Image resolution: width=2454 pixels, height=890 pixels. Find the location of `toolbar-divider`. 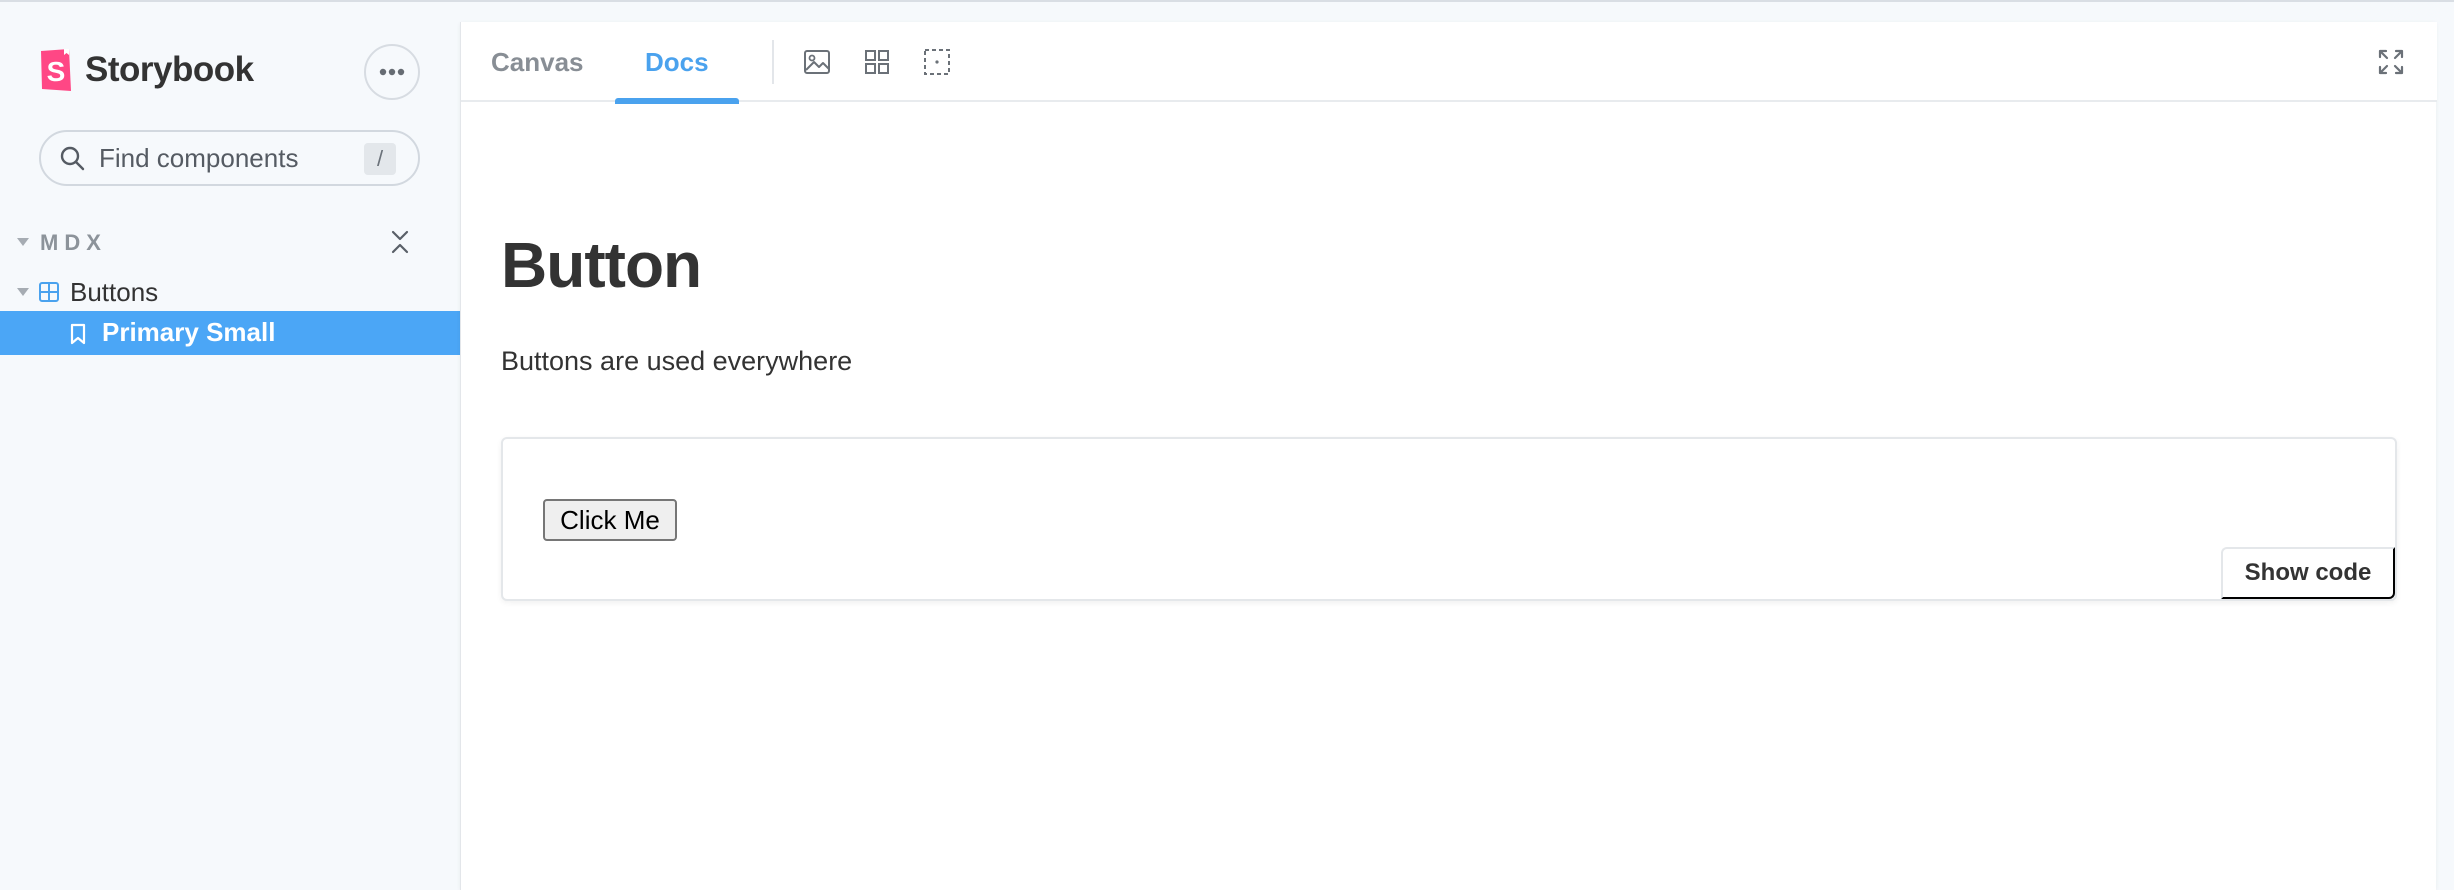

toolbar-divider is located at coordinates (773, 62).